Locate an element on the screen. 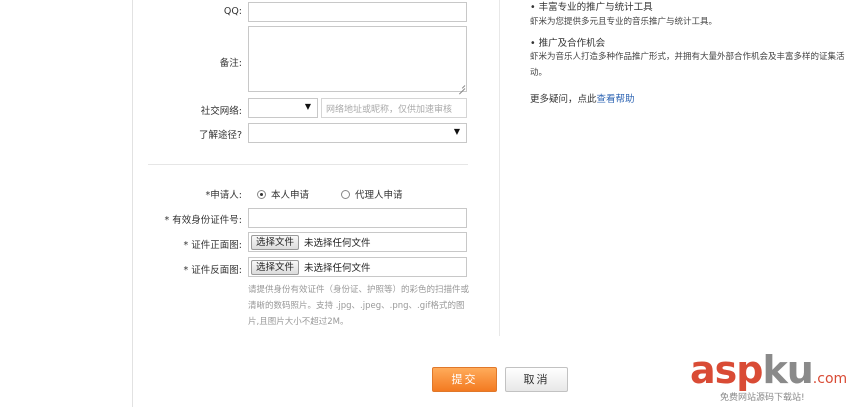  more-questions-text: 更多疑问，点此 is located at coordinates (563, 99).